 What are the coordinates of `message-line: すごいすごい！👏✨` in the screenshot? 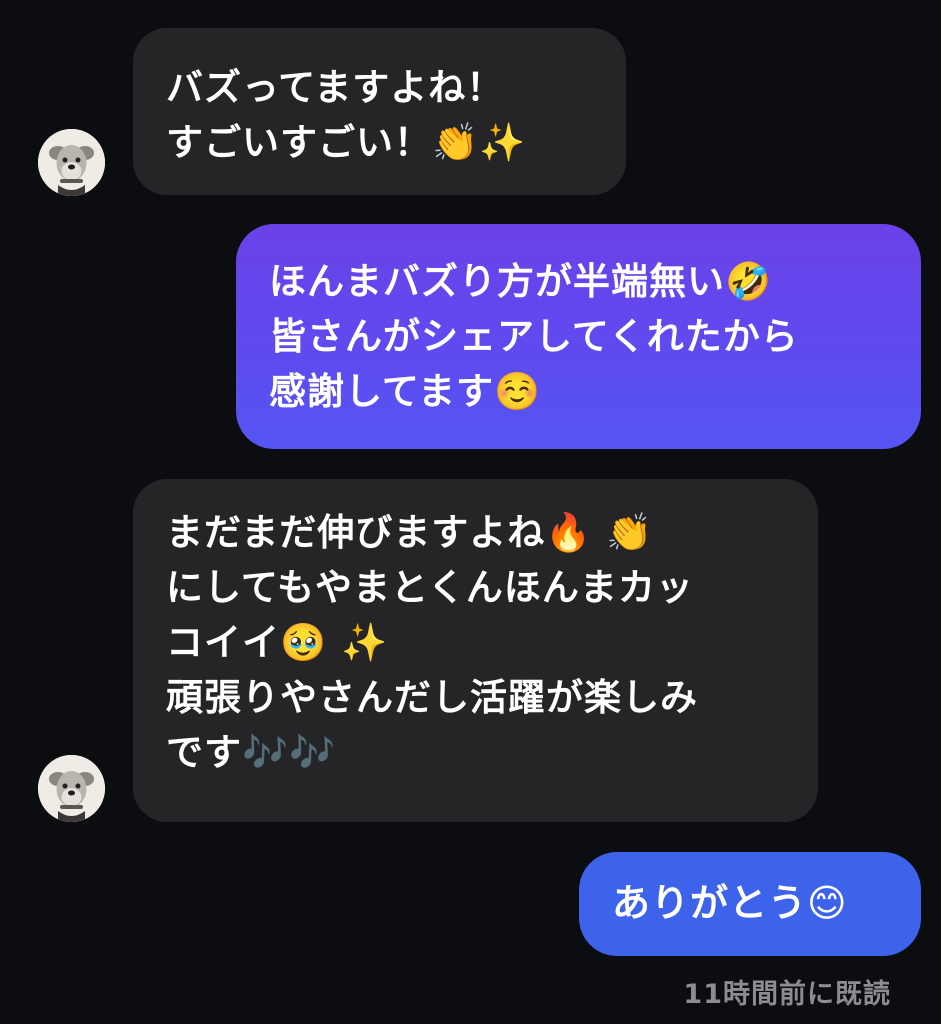 It's located at (346, 142).